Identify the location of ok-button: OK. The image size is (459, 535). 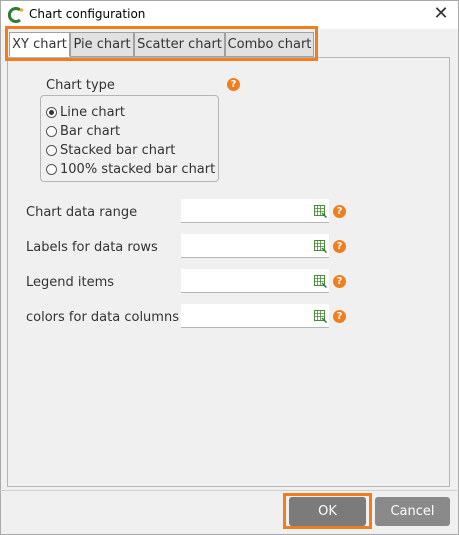
(327, 511).